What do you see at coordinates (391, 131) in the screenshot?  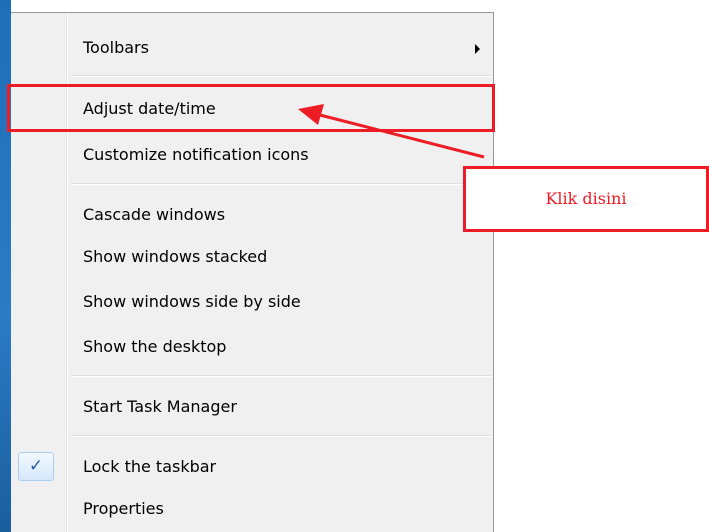 I see `annotation-arrow-icon` at bounding box center [391, 131].